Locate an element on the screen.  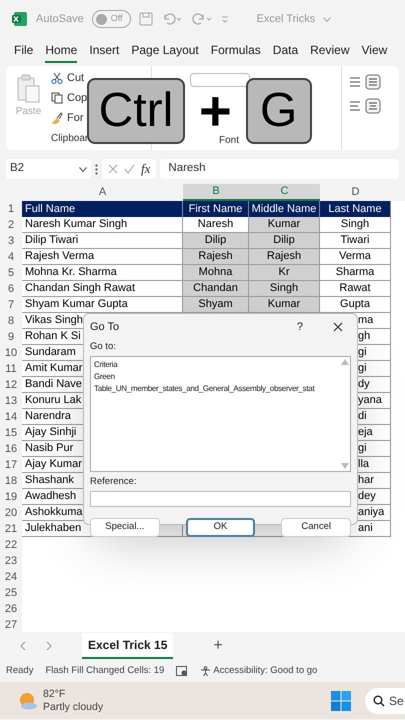
go-to-list: Criteria Green Table_UN_member_states_and_General_Assembly_observer_stat is located at coordinates (220, 414).